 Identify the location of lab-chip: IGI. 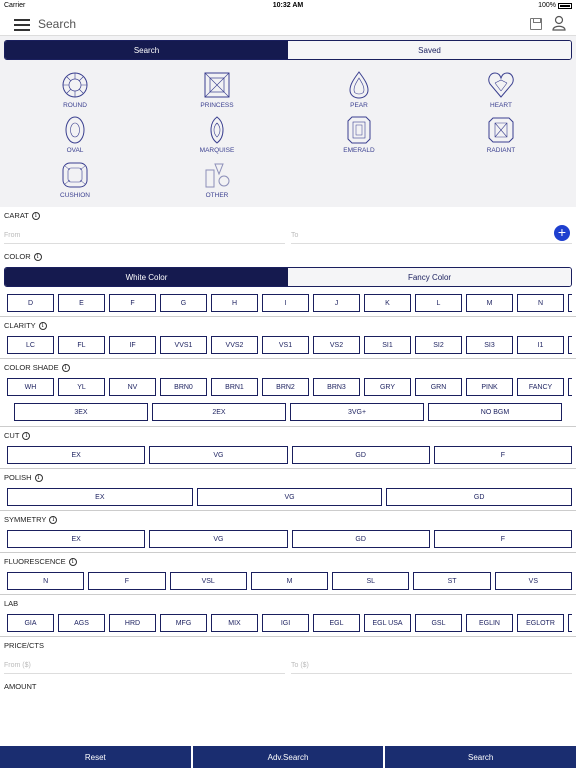
(285, 623).